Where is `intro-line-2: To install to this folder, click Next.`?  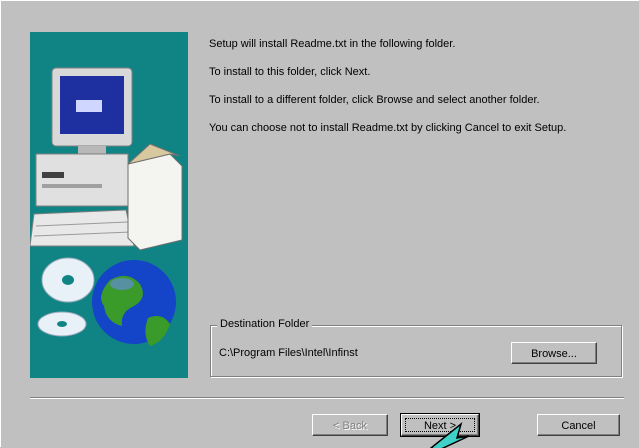
intro-line-2: To install to this folder, click Next. is located at coordinates (290, 72).